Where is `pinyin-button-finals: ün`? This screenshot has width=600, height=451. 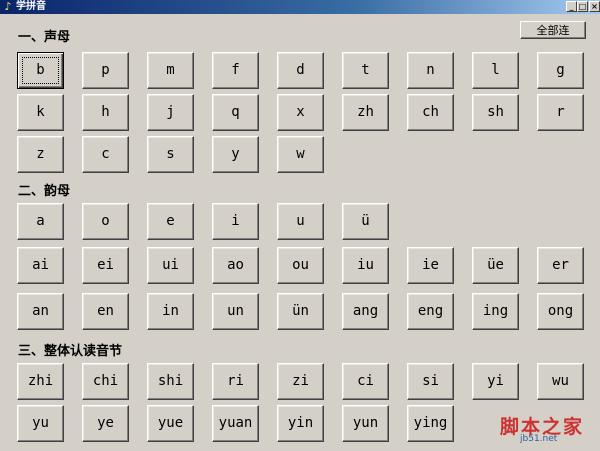
pinyin-button-finals: ün is located at coordinates (300, 311).